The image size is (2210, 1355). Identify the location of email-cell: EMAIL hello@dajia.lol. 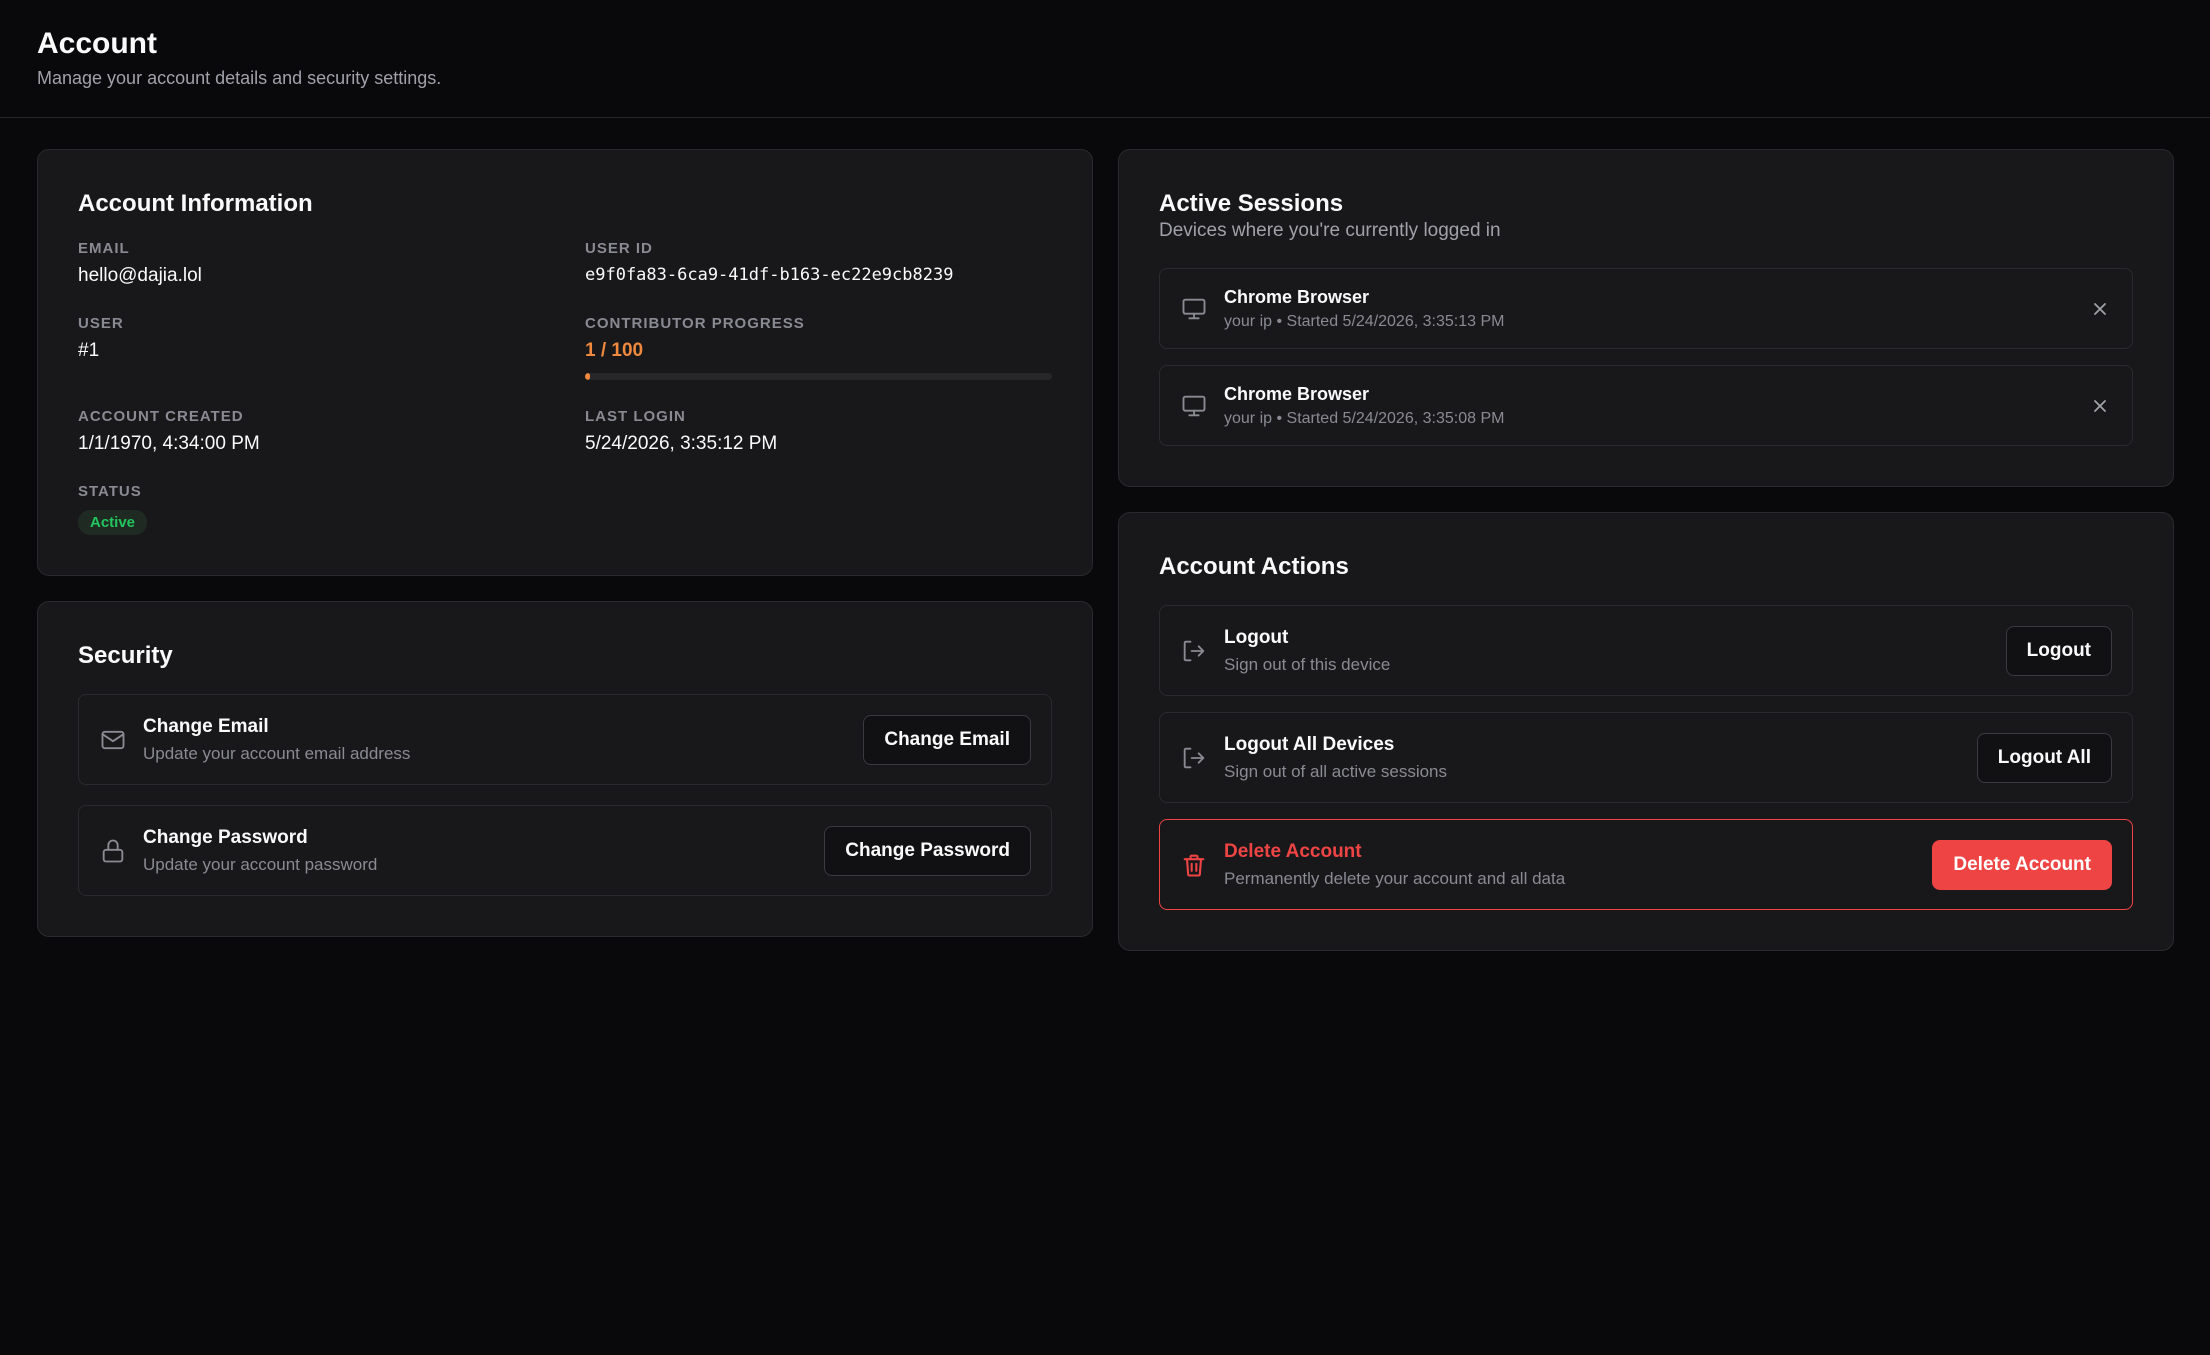
(311, 263).